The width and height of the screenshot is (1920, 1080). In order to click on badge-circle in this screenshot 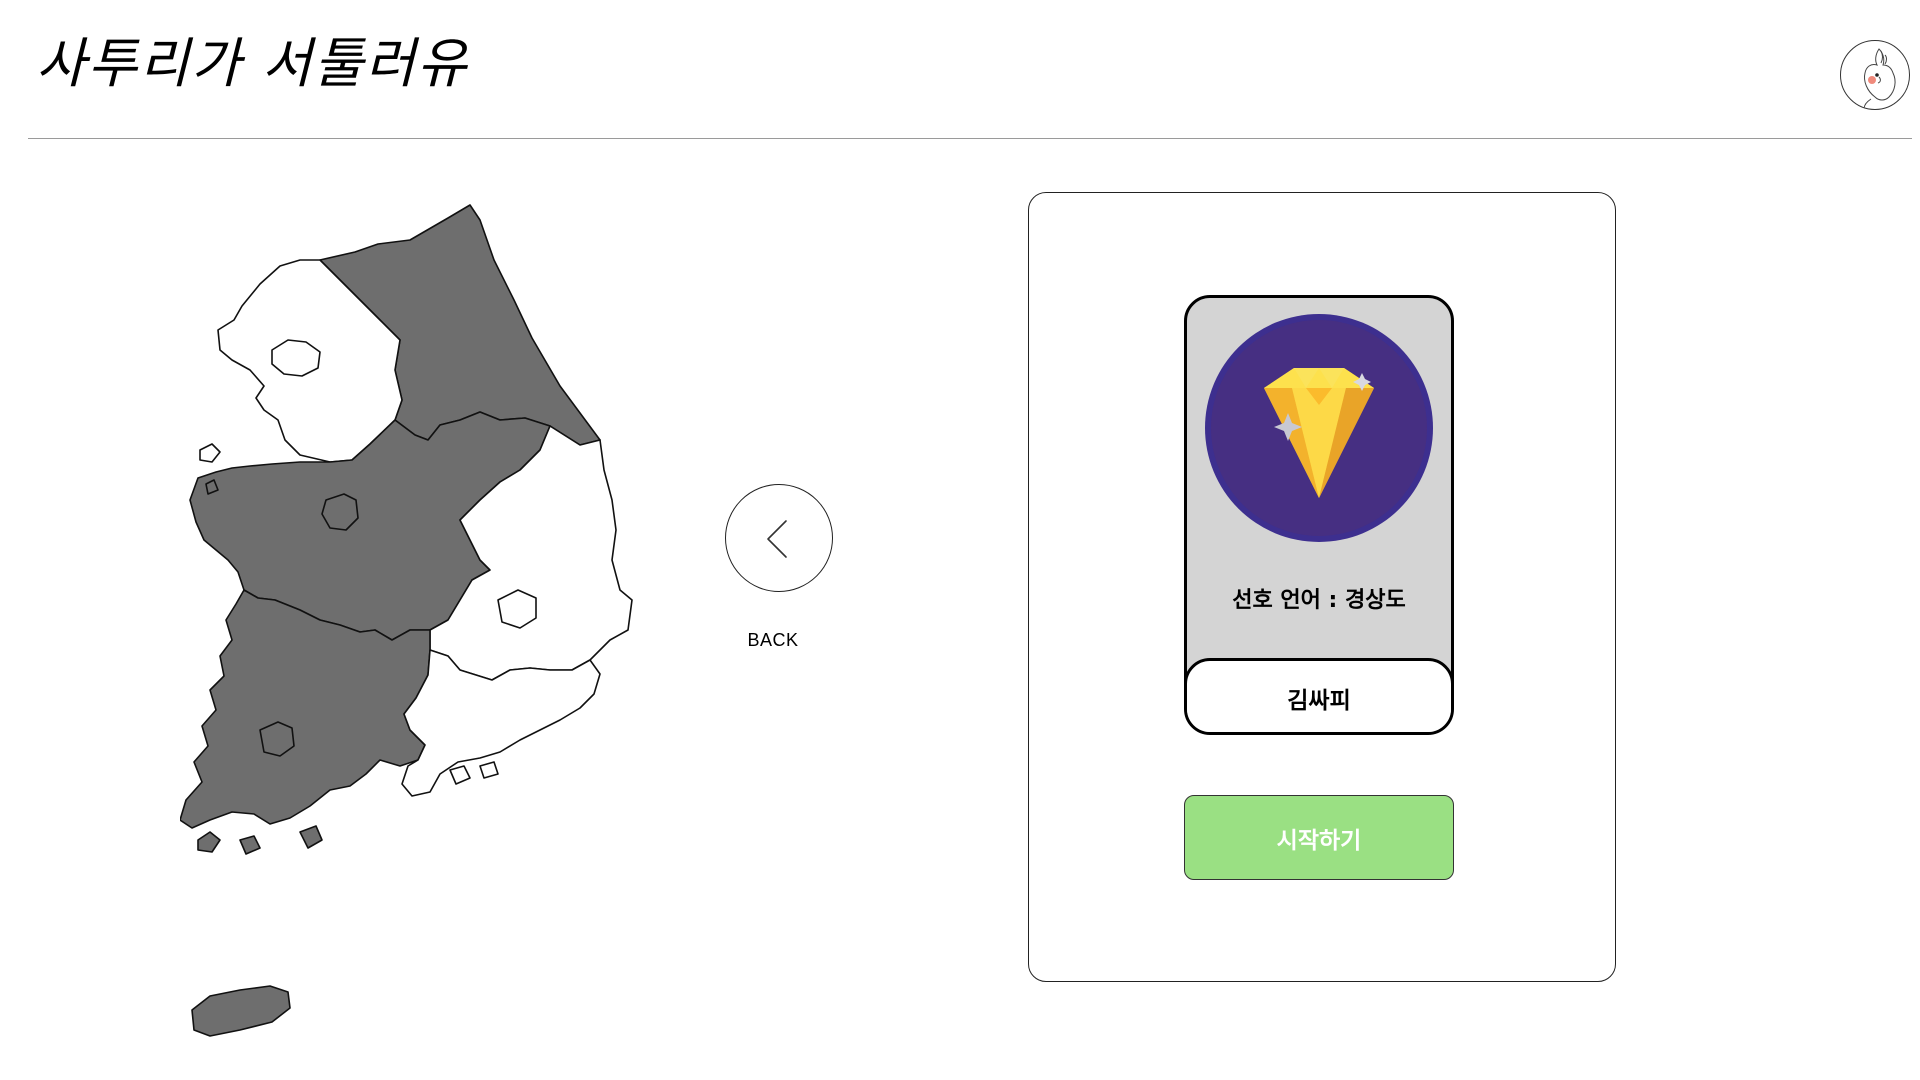, I will do `click(1319, 428)`.